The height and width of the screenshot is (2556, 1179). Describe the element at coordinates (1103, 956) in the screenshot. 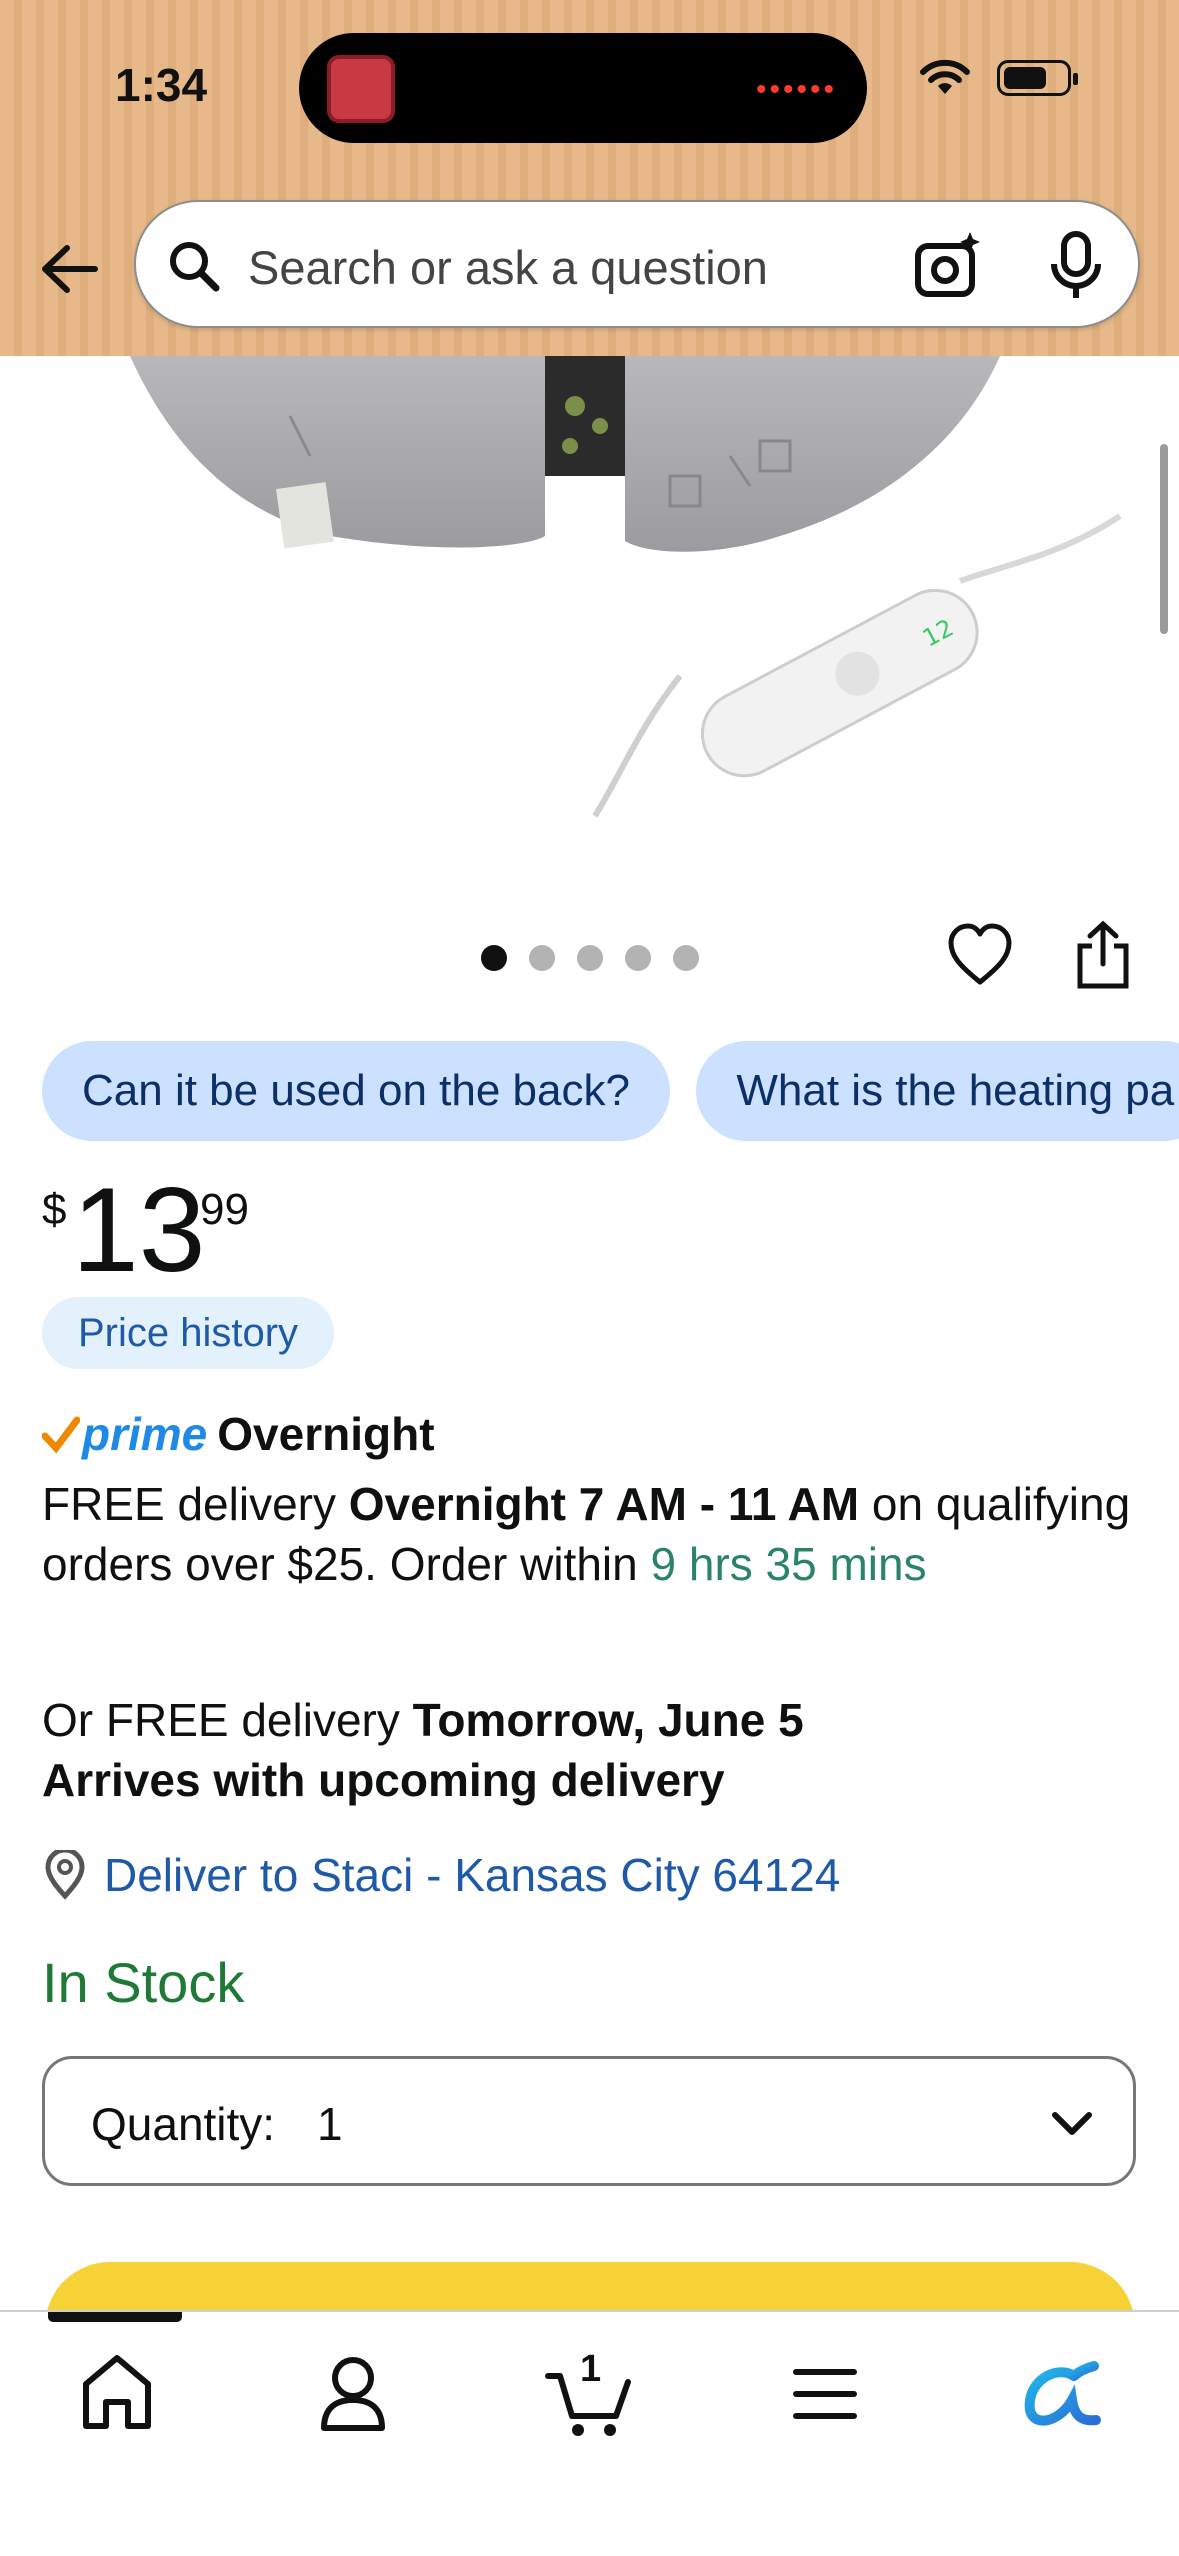

I see `share-icon` at that location.